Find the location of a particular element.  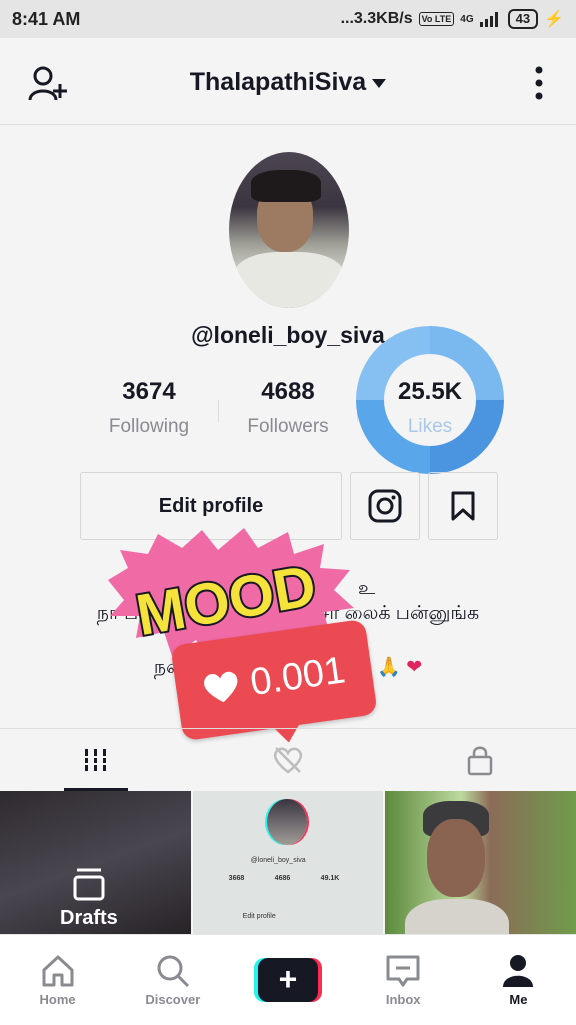

lock-icon is located at coordinates (480, 761).